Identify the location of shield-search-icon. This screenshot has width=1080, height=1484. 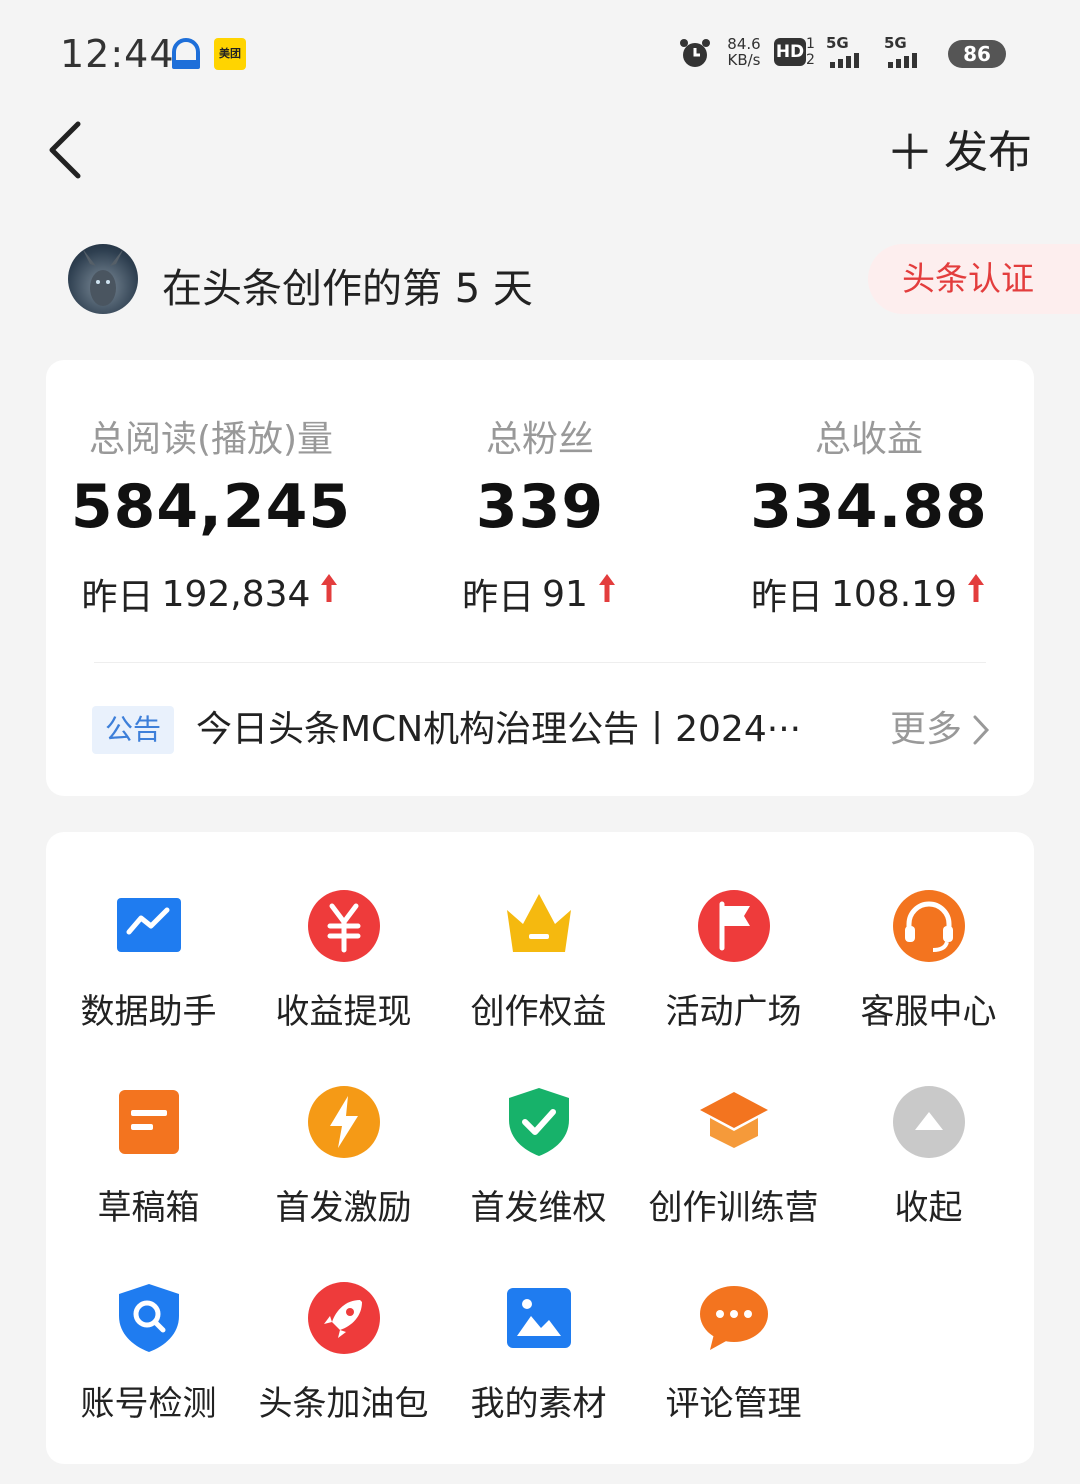
(149, 1318).